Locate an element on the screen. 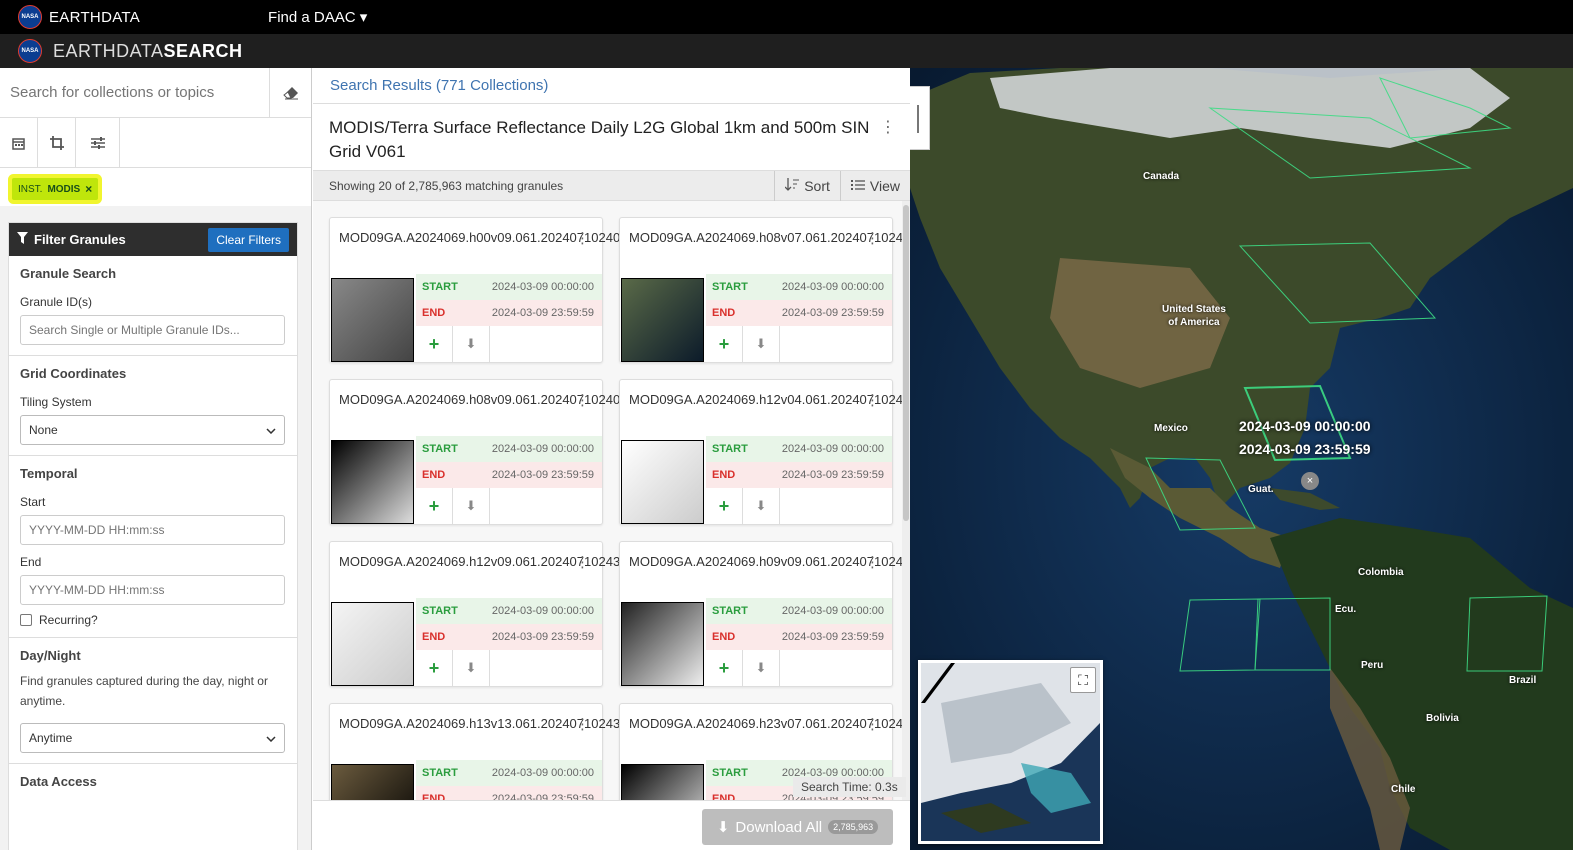 The width and height of the screenshot is (1573, 850). filter-icon is located at coordinates (22, 239).